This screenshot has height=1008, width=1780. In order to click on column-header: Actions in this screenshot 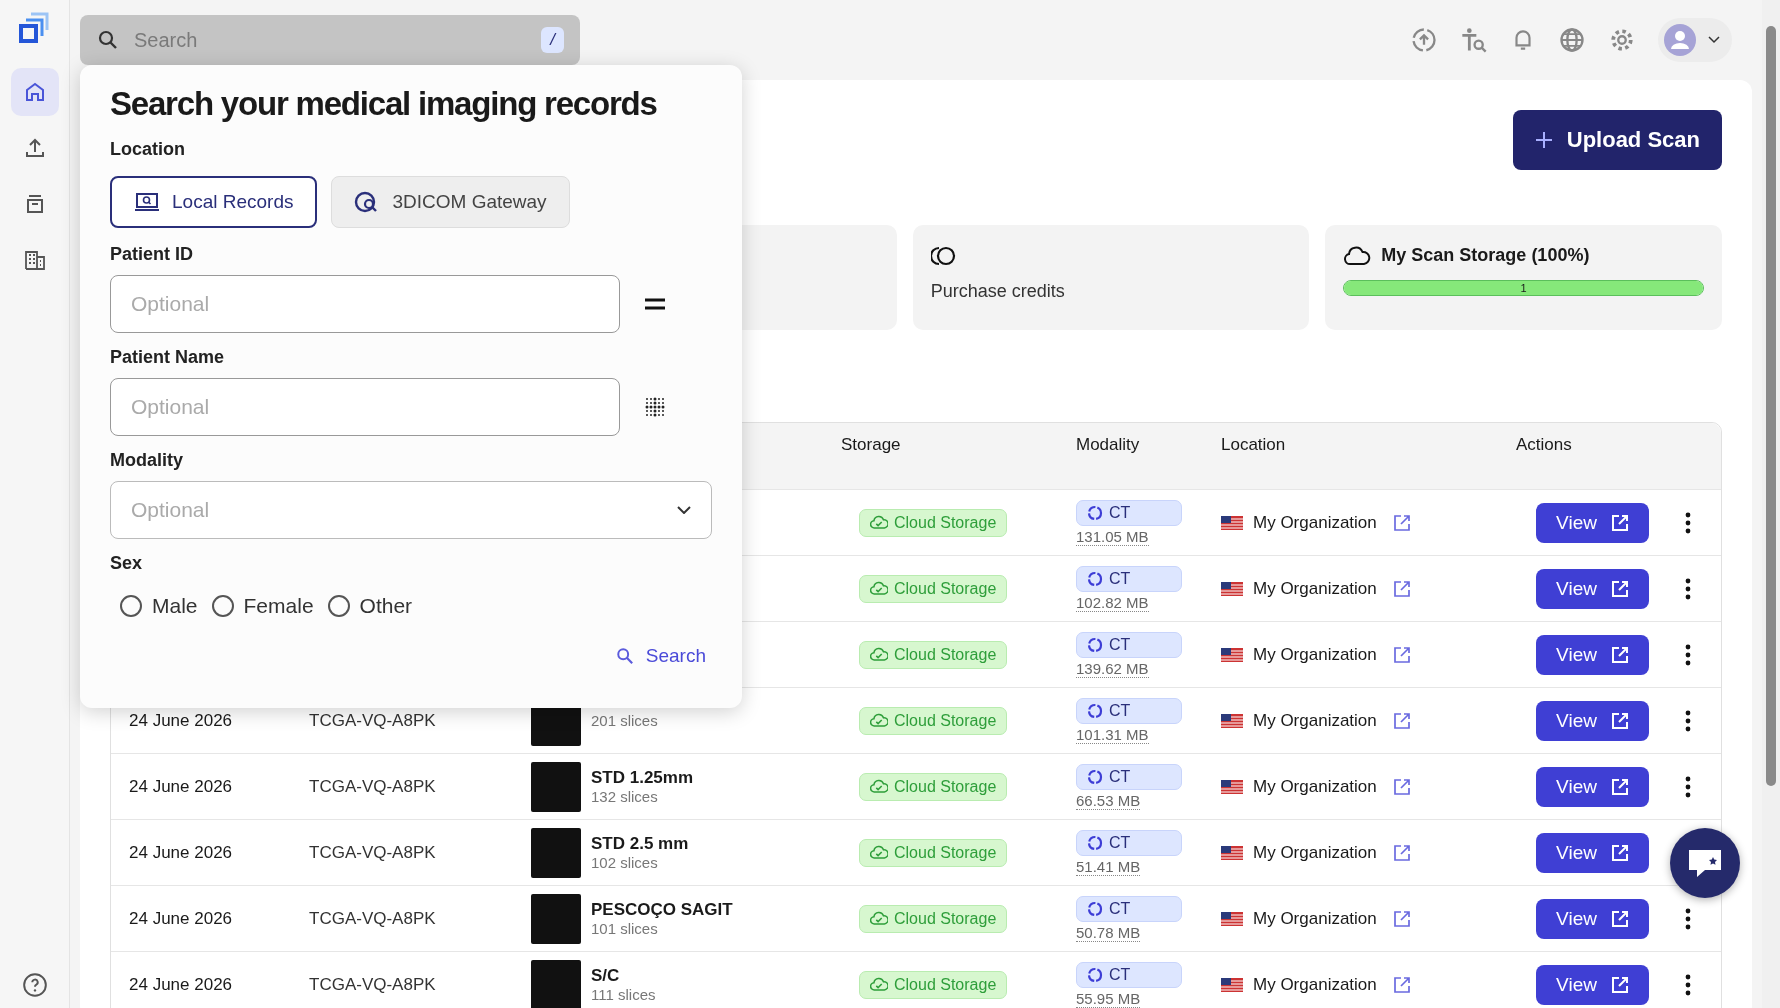, I will do `click(1544, 444)`.